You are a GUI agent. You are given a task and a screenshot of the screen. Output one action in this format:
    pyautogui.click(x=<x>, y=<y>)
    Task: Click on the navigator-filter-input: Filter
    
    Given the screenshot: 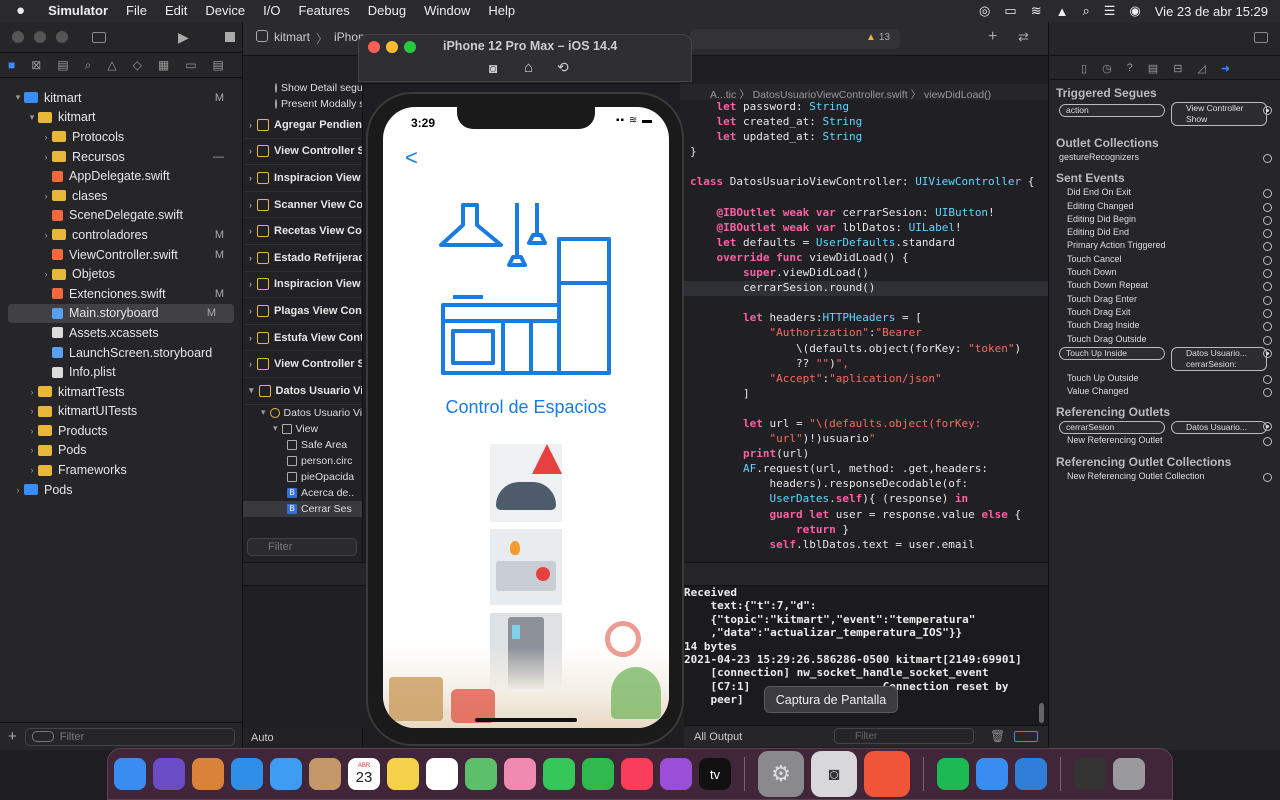 What is the action you would take?
    pyautogui.click(x=129, y=736)
    